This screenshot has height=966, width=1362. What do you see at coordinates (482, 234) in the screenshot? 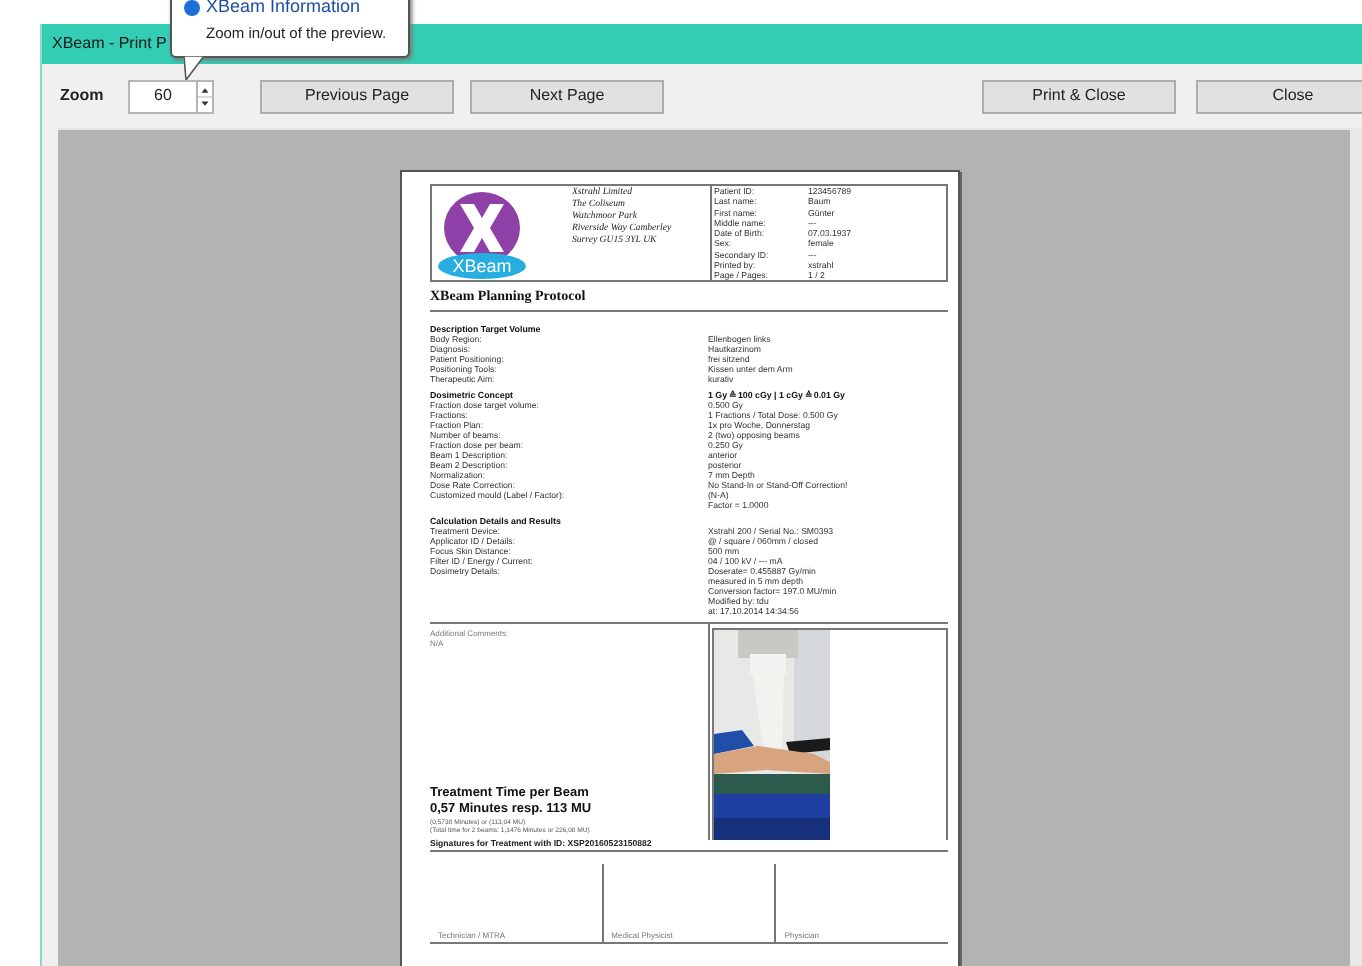
I see `logo: XBeam` at bounding box center [482, 234].